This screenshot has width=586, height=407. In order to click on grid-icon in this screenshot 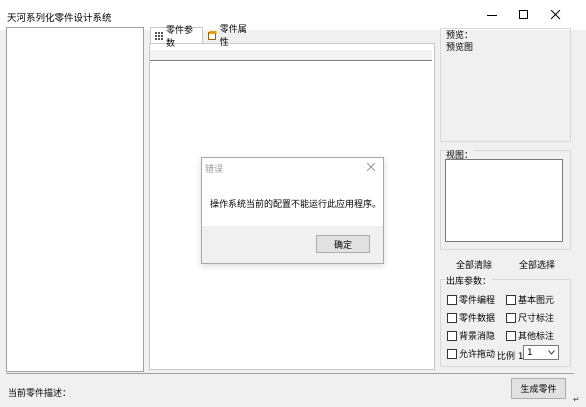, I will do `click(159, 35)`.